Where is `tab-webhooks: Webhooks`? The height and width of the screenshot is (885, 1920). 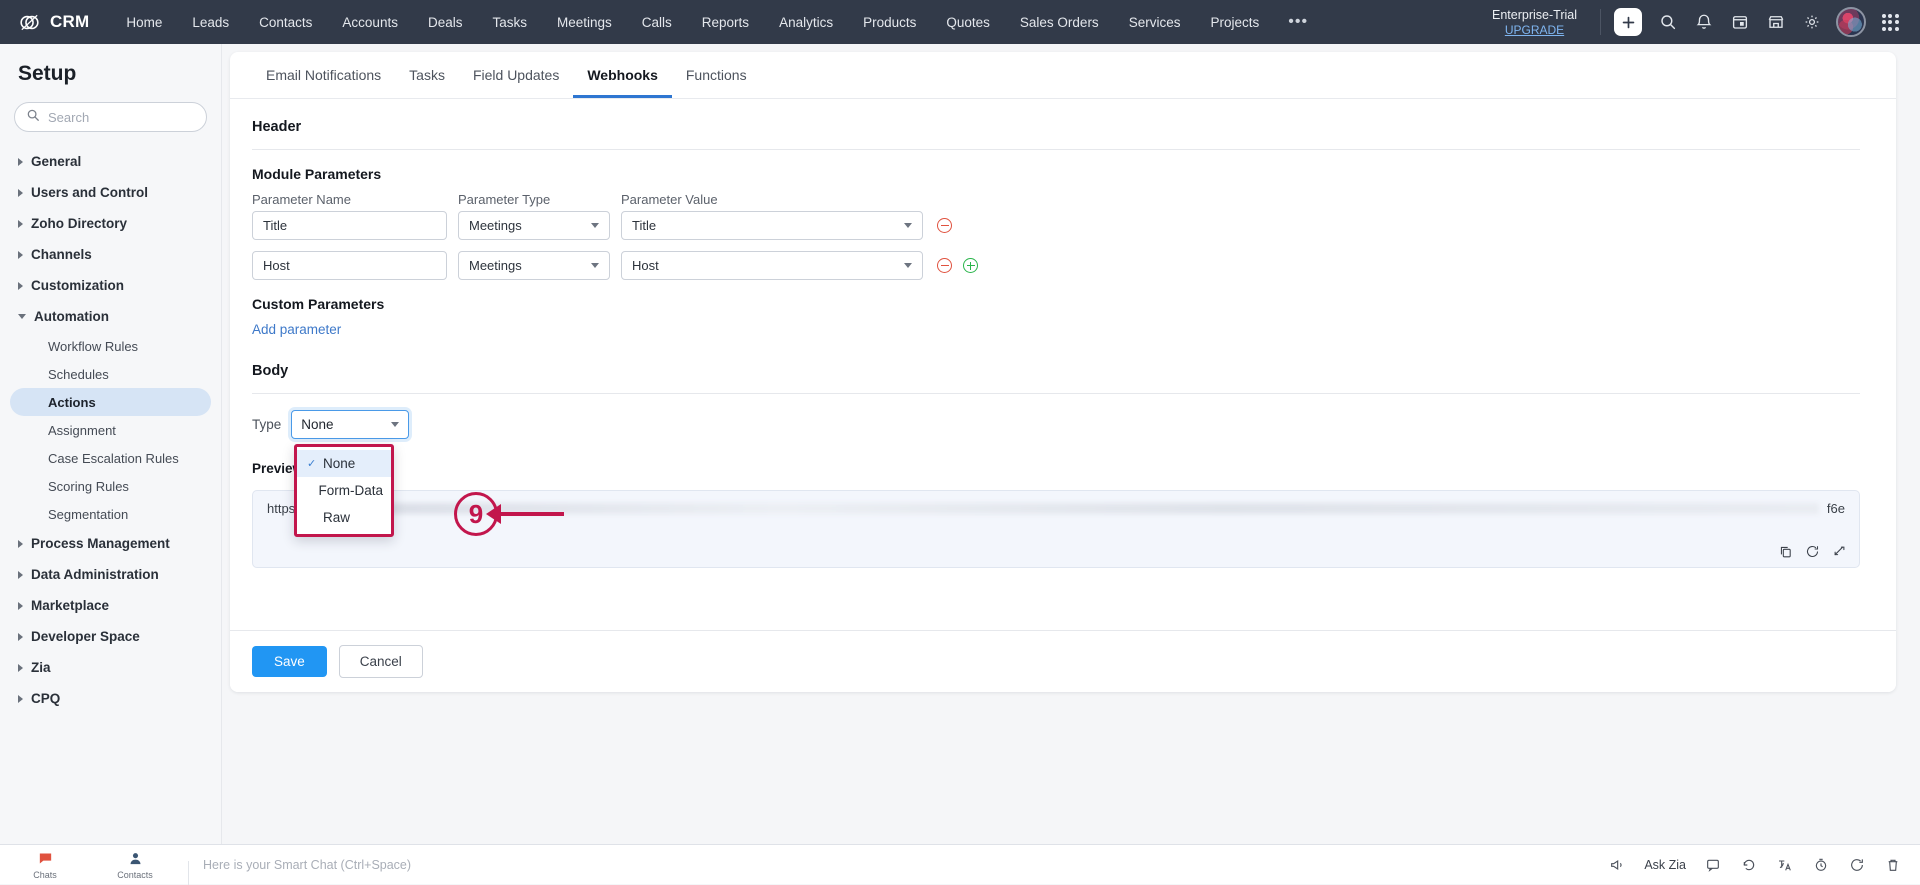
tab-webhooks: Webhooks is located at coordinates (622, 75).